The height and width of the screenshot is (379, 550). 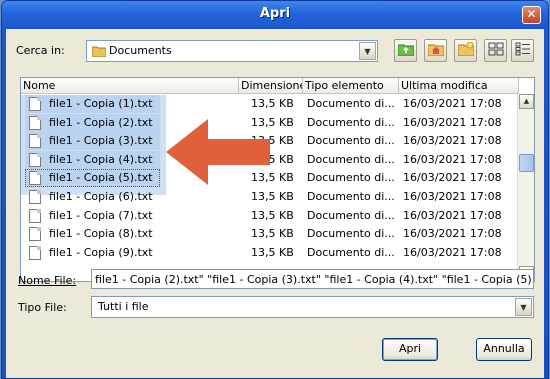 I want to click on home-icon, so click(x=435, y=50).